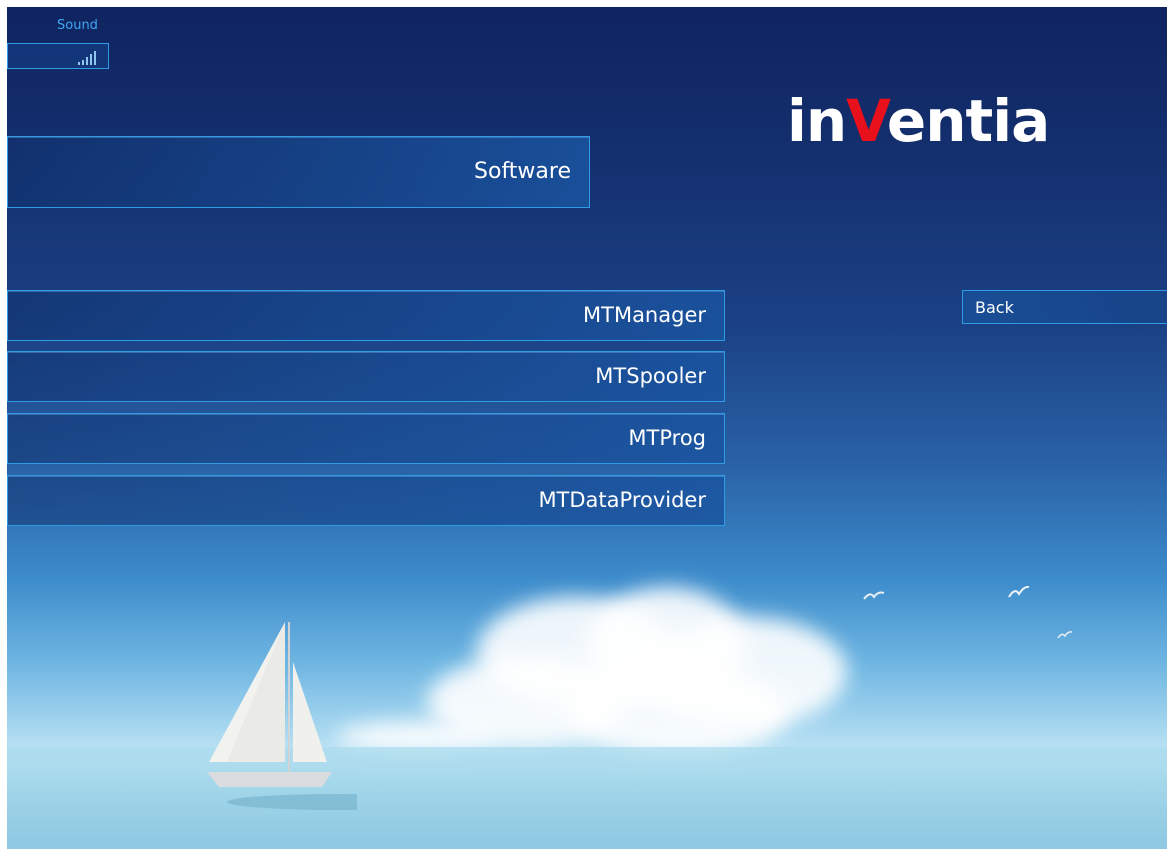 Image resolution: width=1167 pixels, height=854 pixels. Describe the element at coordinates (622, 500) in the screenshot. I see `menu-item-label: MTDataProvider` at that location.